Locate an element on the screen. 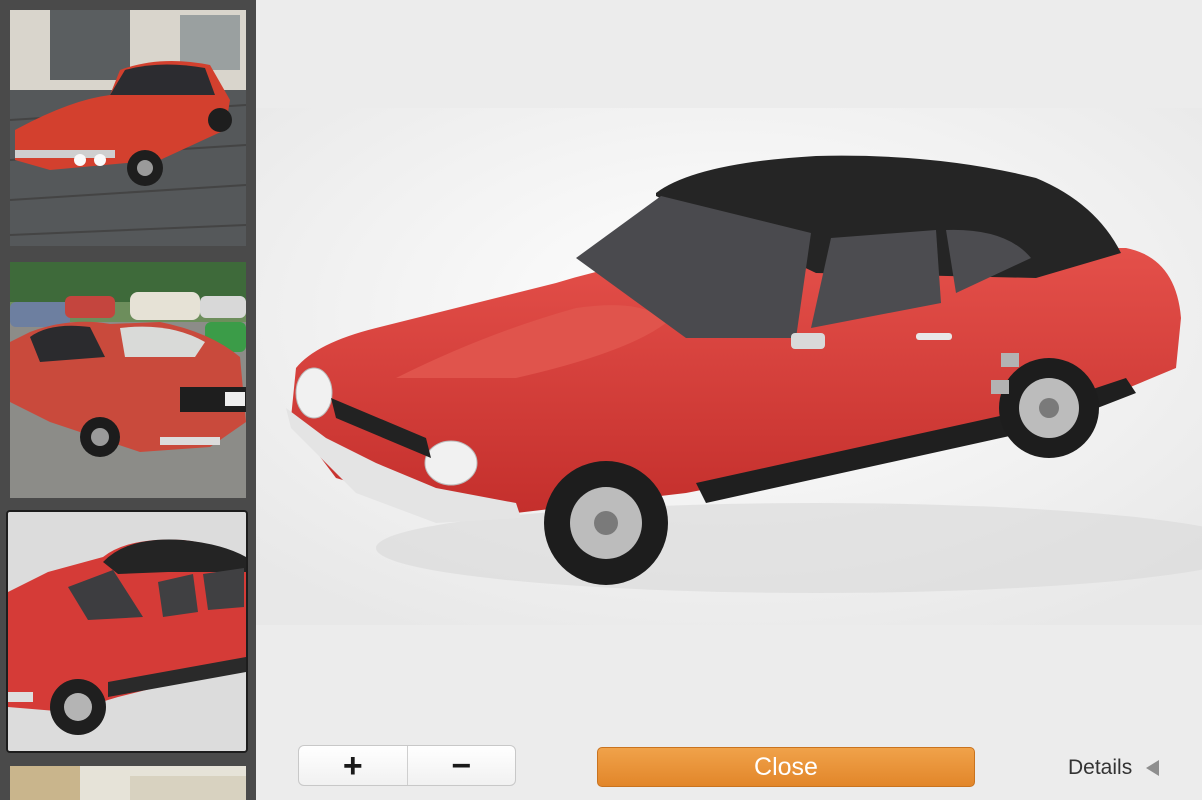 This screenshot has width=1202, height=800. details-label: Details is located at coordinates (1100, 767).